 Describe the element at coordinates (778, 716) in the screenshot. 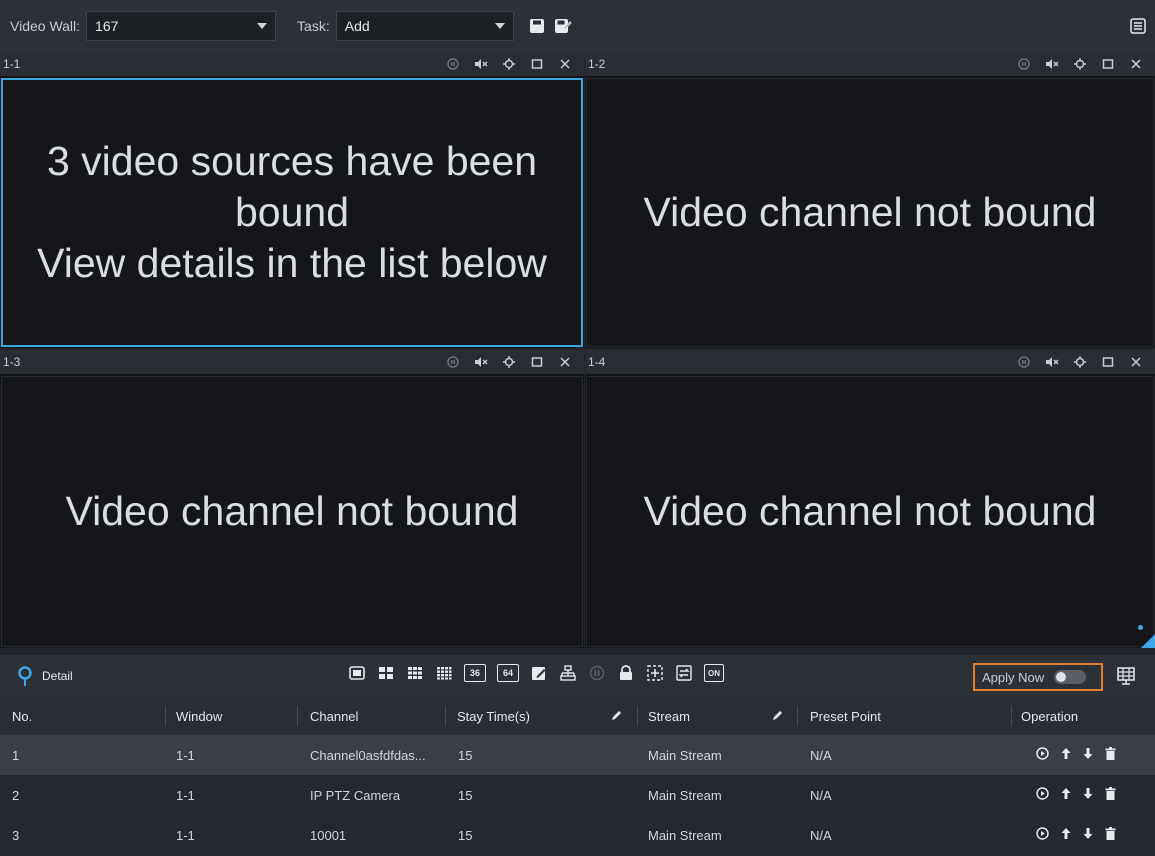

I see `edit-stream-icon` at that location.